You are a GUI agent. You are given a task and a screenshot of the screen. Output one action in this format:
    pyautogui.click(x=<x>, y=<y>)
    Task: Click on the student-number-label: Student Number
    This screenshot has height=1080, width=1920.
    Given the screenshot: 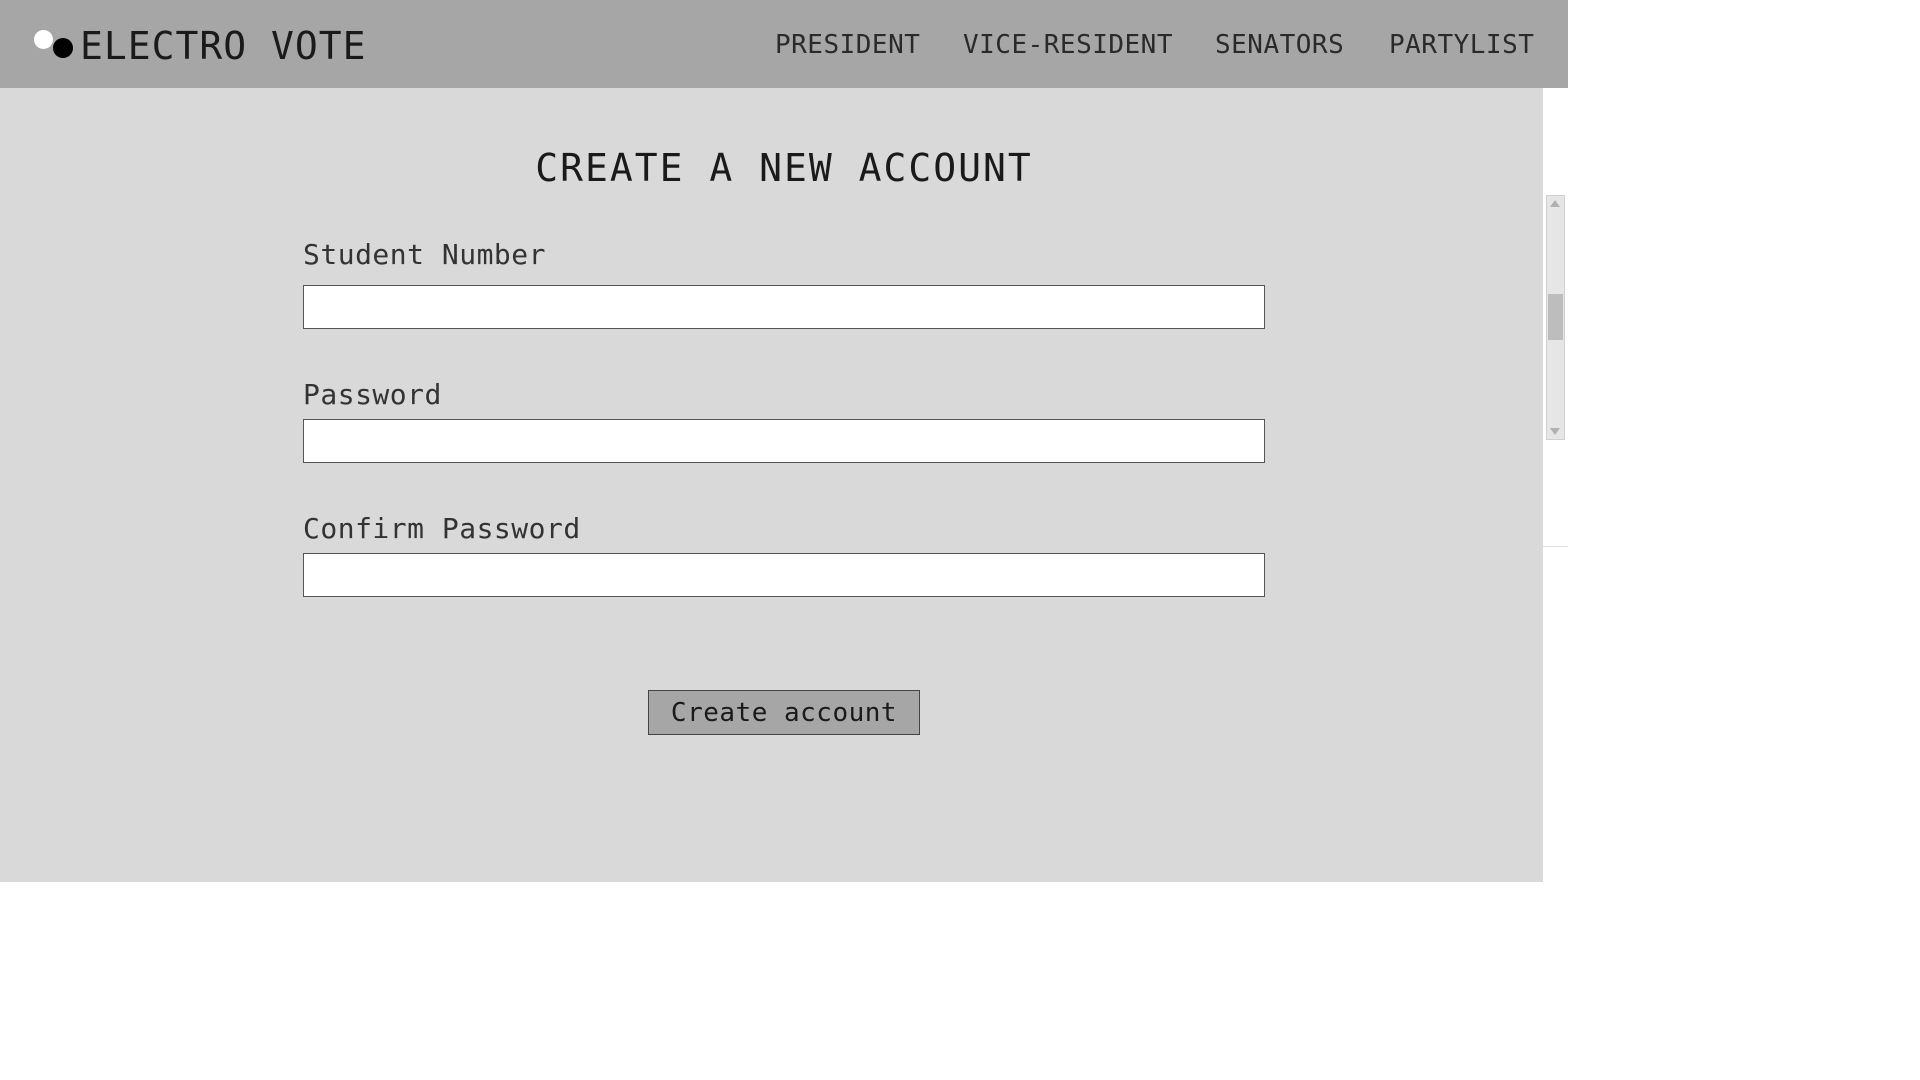 What is the action you would take?
    pyautogui.click(x=425, y=254)
    